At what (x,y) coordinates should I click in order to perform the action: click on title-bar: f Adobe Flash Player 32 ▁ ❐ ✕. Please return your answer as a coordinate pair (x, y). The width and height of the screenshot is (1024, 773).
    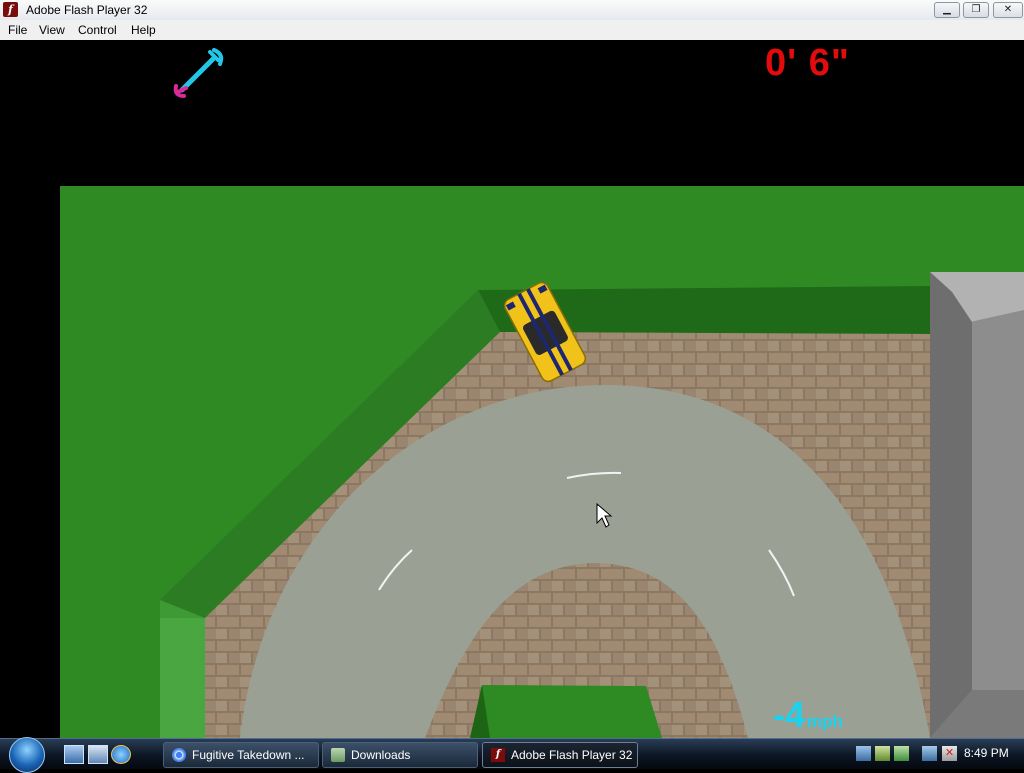
    Looking at the image, I should click on (512, 10).